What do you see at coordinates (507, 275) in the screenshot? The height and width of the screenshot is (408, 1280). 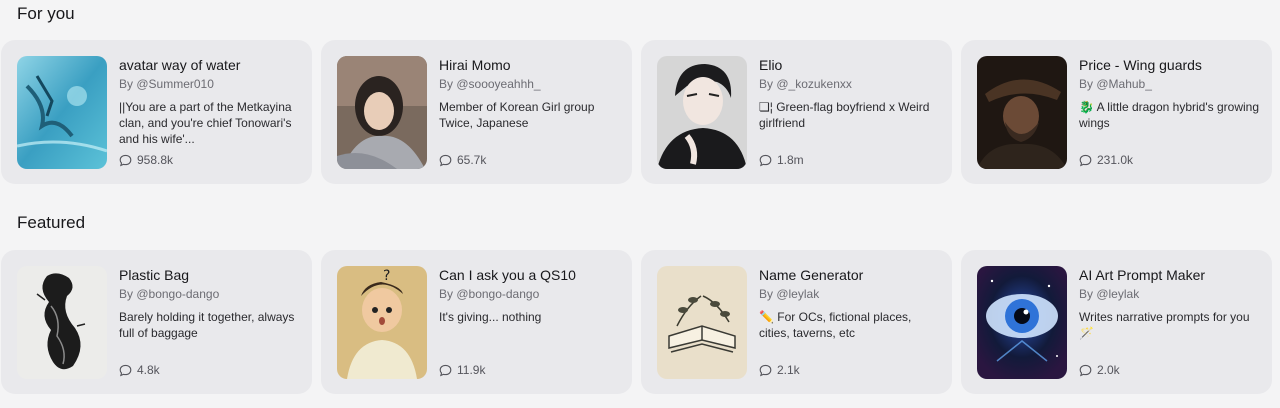 I see `character-name: Can I ask you a QS10` at bounding box center [507, 275].